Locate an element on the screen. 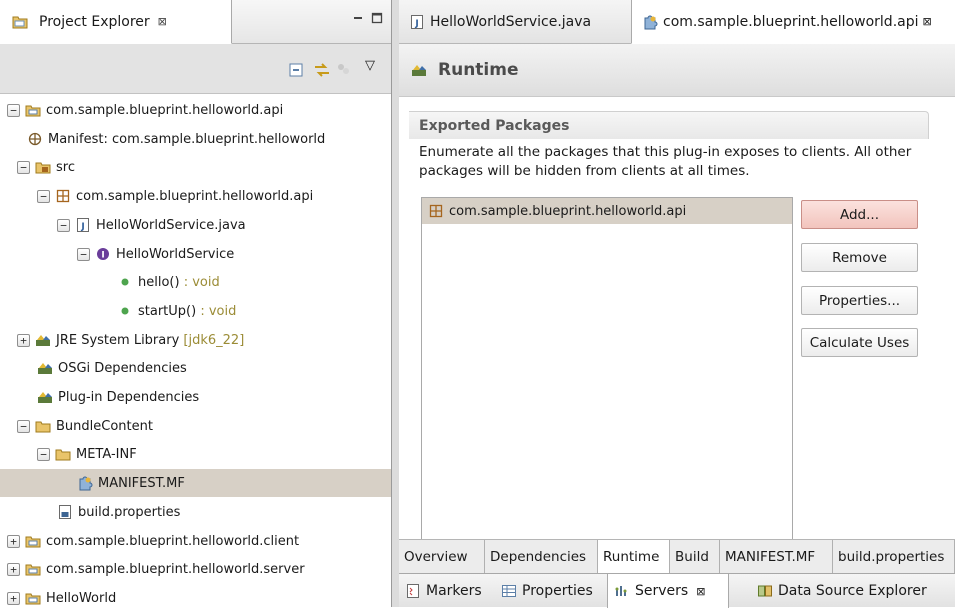 Image resolution: width=955 pixels, height=612 pixels. page-tab-dependencies: Dependencies is located at coordinates (541, 556).